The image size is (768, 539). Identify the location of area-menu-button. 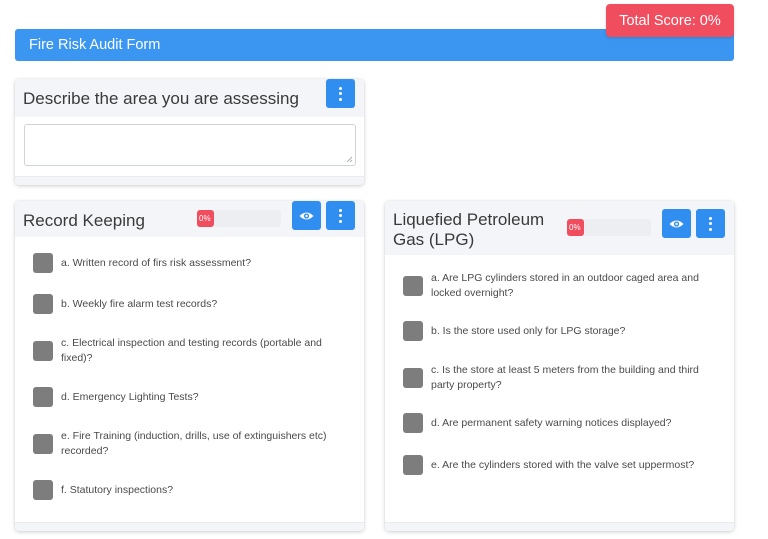
(340, 93).